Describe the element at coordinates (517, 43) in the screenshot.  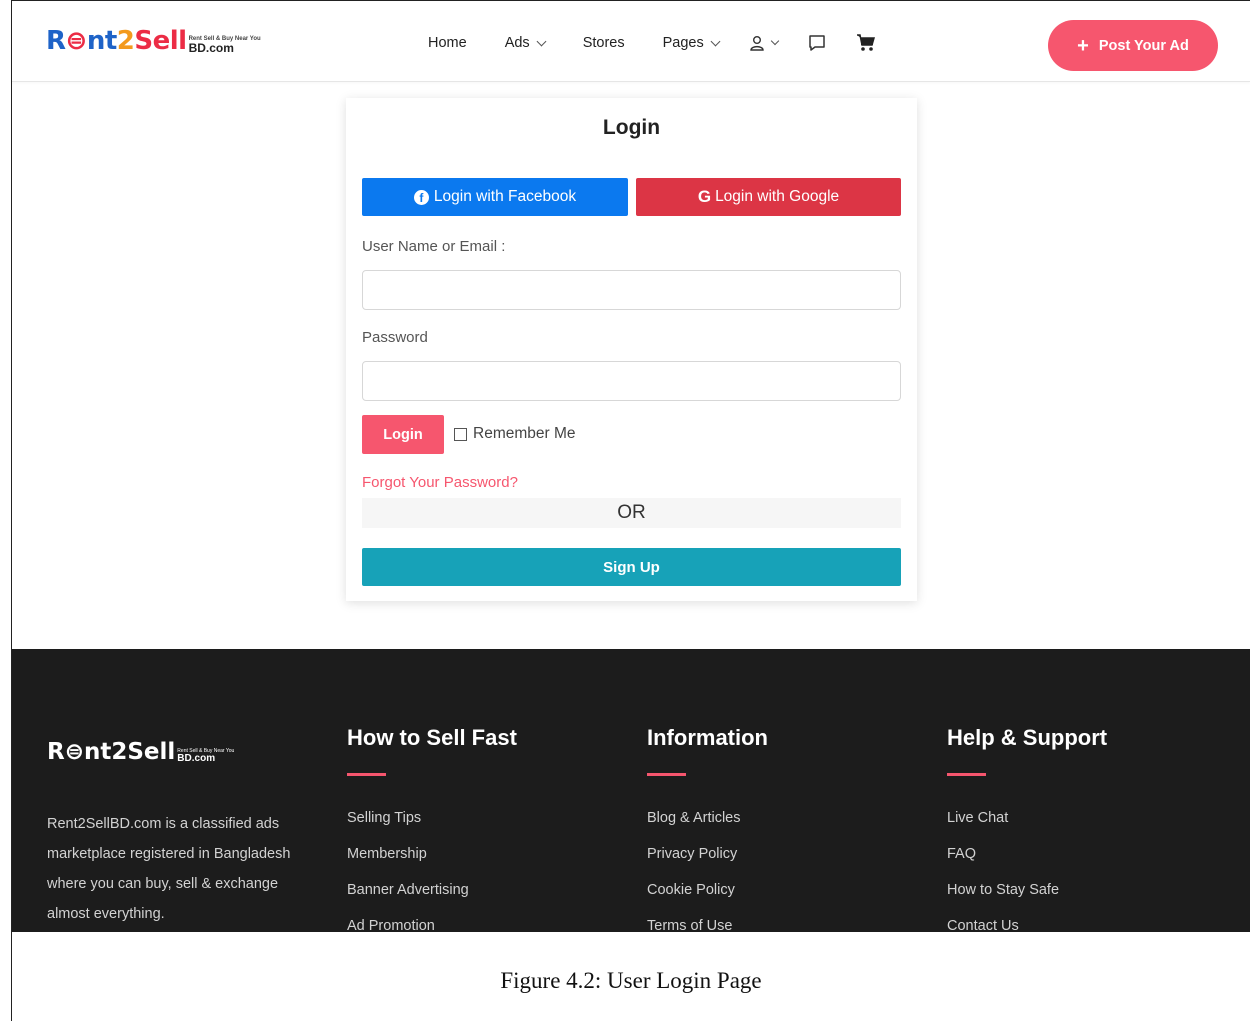
I see `nav-ads-label: Ads` at that location.